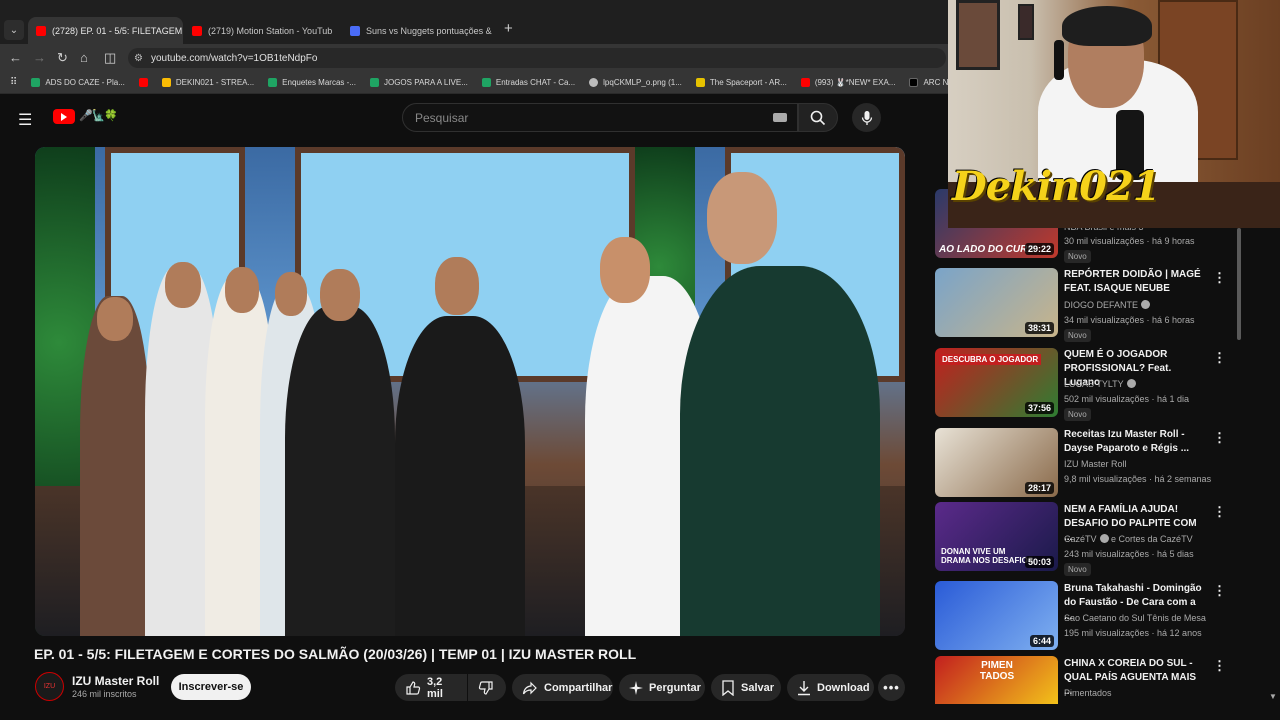 The height and width of the screenshot is (720, 1280). What do you see at coordinates (818, 117) in the screenshot?
I see `search-button` at bounding box center [818, 117].